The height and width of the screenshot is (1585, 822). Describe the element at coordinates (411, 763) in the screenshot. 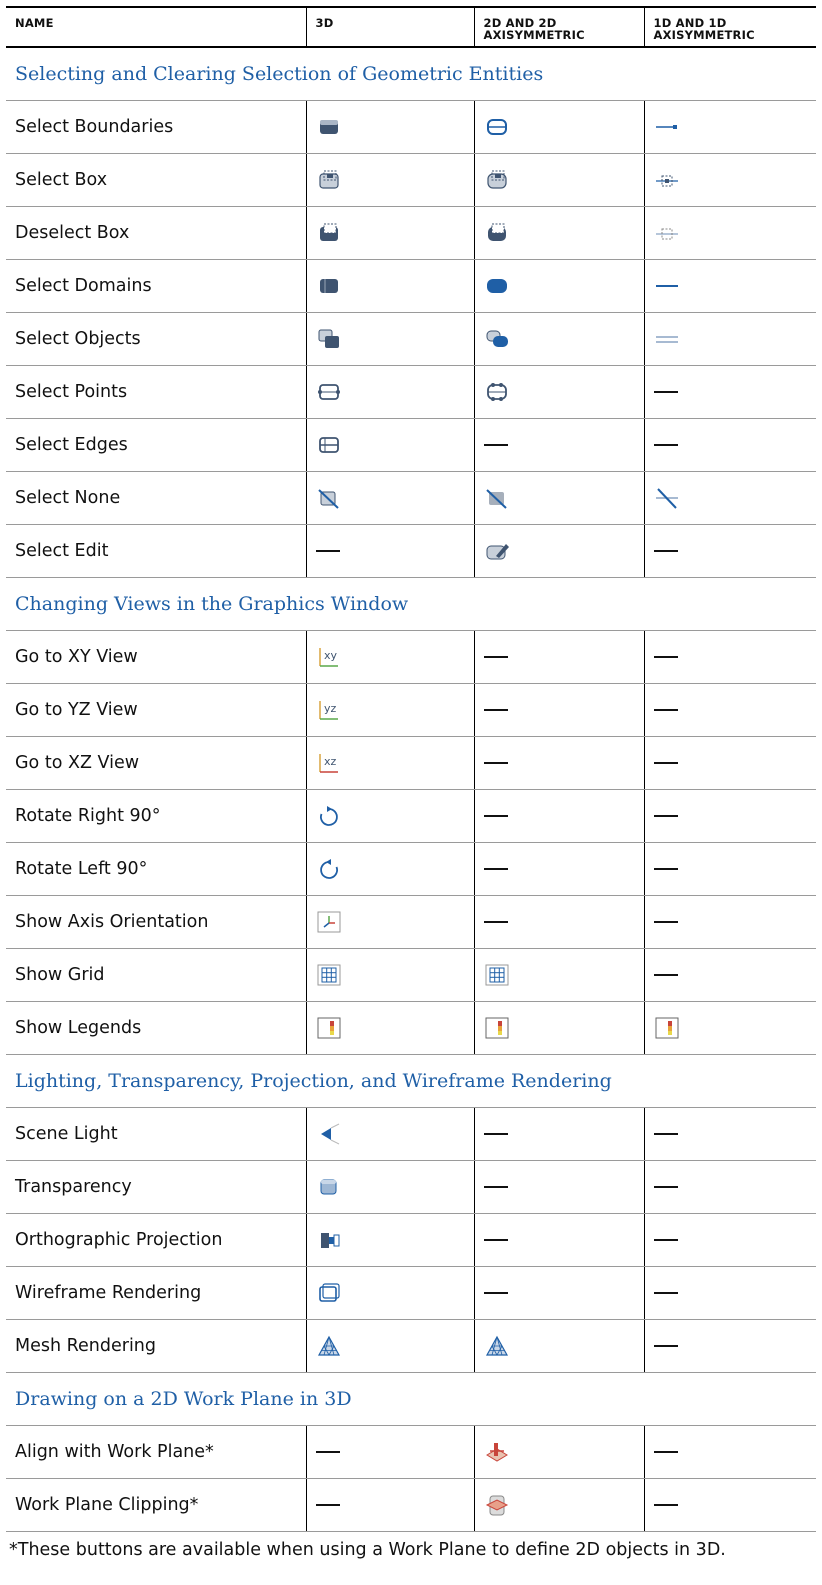

I see `table-row: Go to XZ View xz` at that location.